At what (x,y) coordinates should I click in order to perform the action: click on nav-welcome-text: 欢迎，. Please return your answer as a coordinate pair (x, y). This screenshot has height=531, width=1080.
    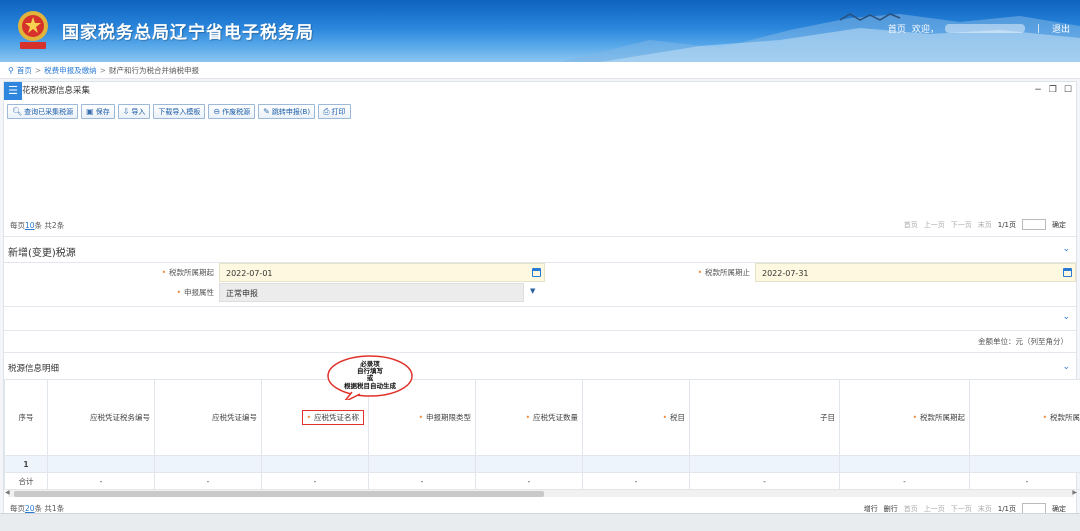
    Looking at the image, I should click on (925, 30).